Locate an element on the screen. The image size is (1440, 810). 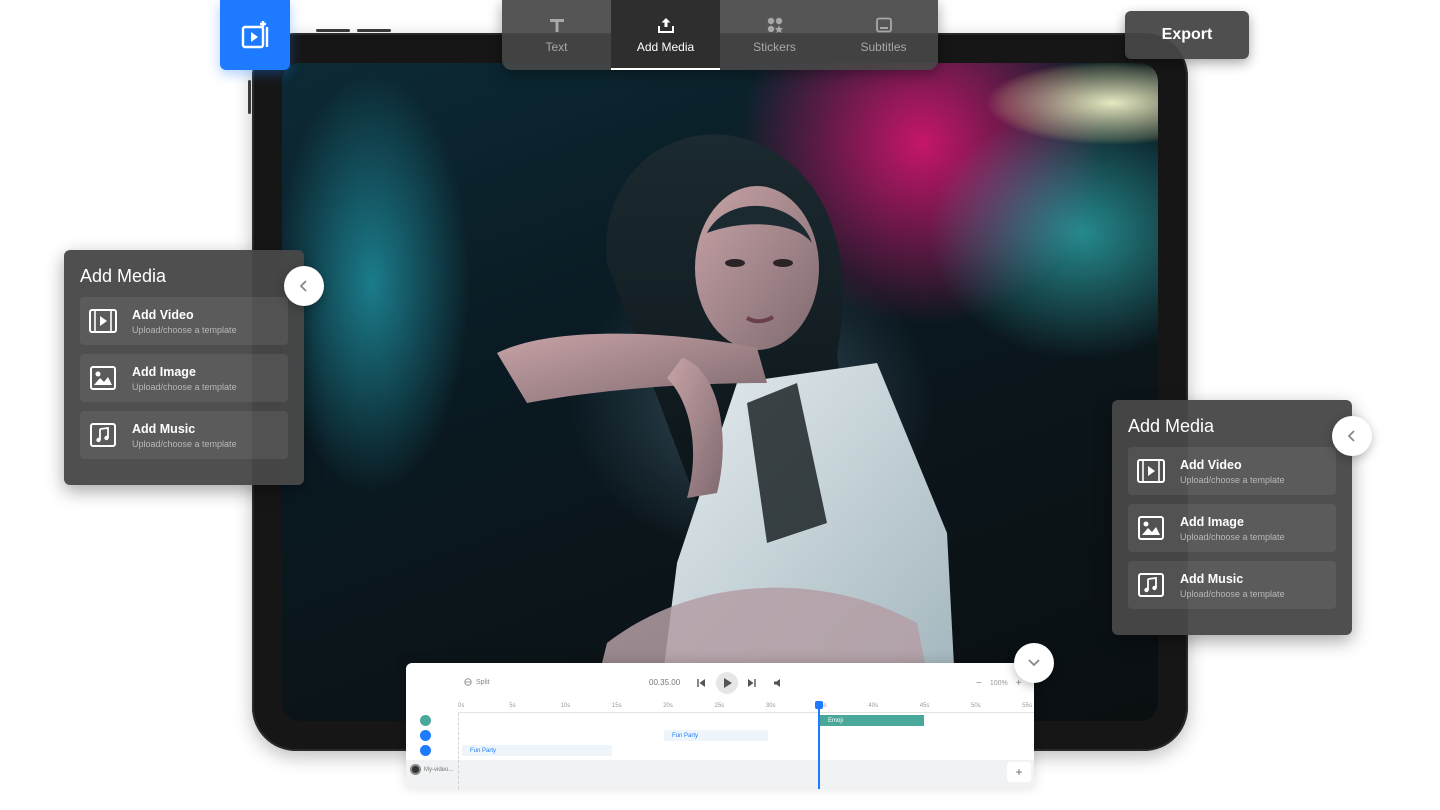
video-track-icon is located at coordinates (415, 769).